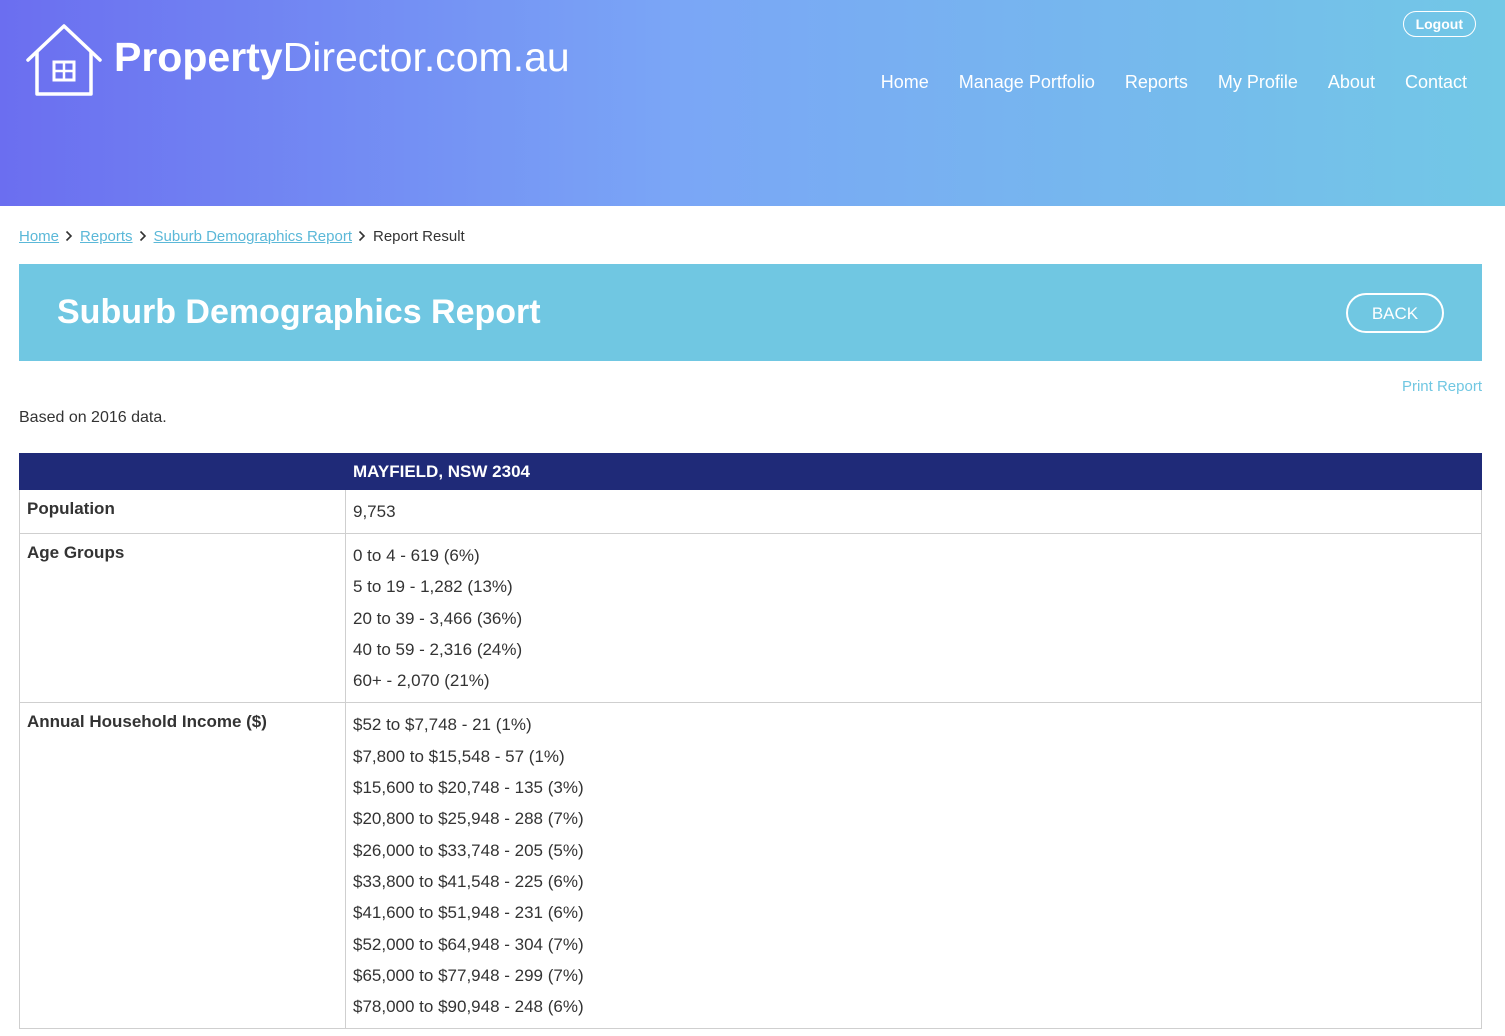 This screenshot has width=1505, height=1036. I want to click on table-header-location: MAYFIELD, NSW 2304, so click(914, 472).